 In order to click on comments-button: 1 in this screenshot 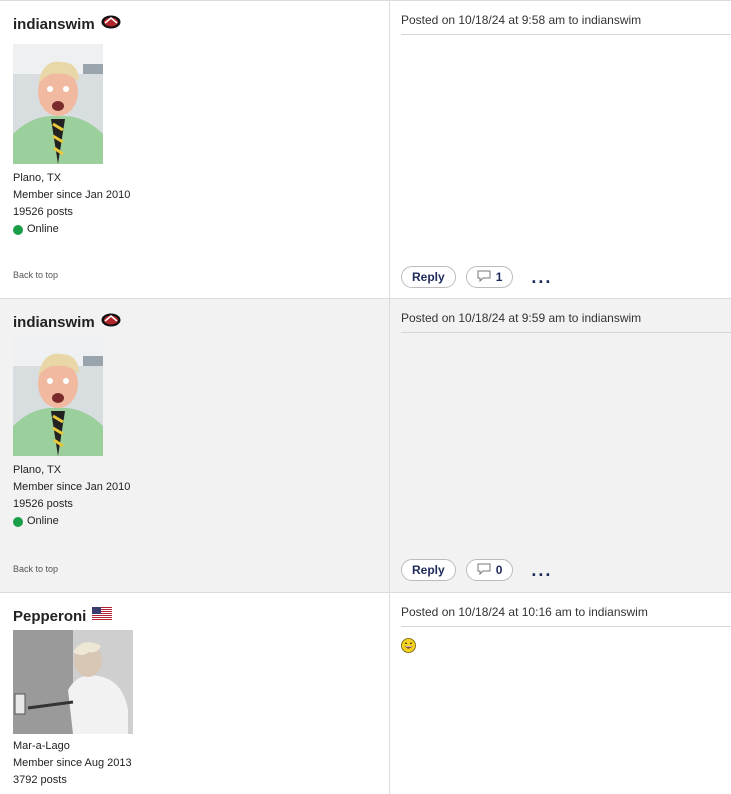, I will do `click(489, 277)`.